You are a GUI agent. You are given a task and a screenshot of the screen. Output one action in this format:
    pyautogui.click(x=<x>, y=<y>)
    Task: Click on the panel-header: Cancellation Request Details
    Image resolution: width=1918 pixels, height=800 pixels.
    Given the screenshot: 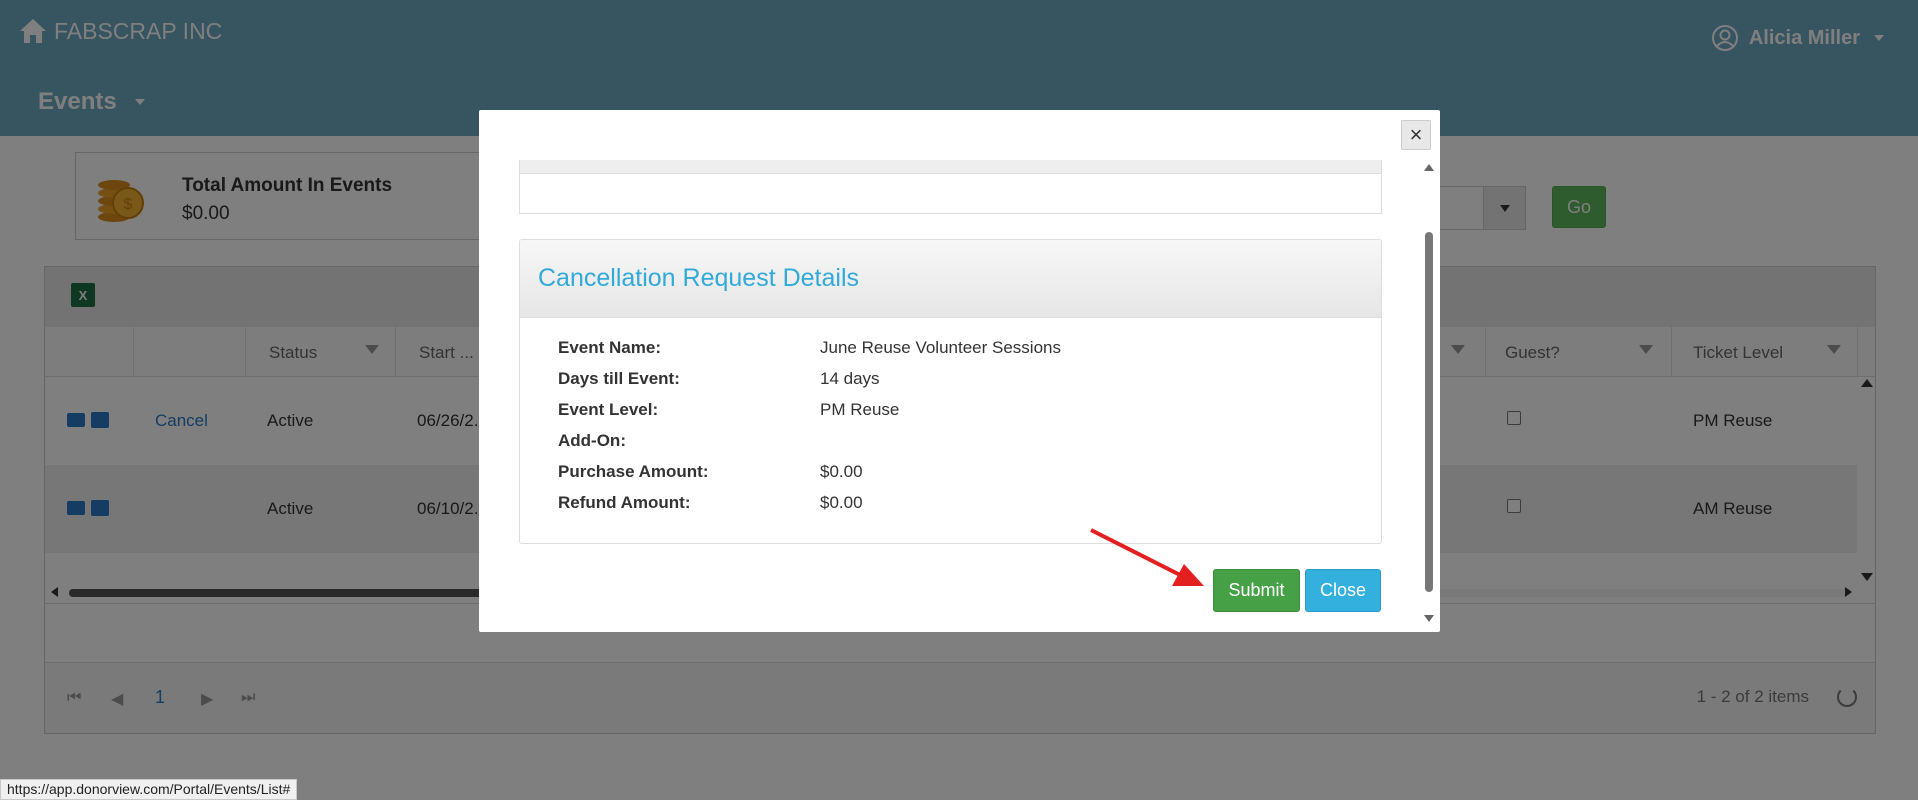 What is the action you would take?
    pyautogui.click(x=950, y=279)
    